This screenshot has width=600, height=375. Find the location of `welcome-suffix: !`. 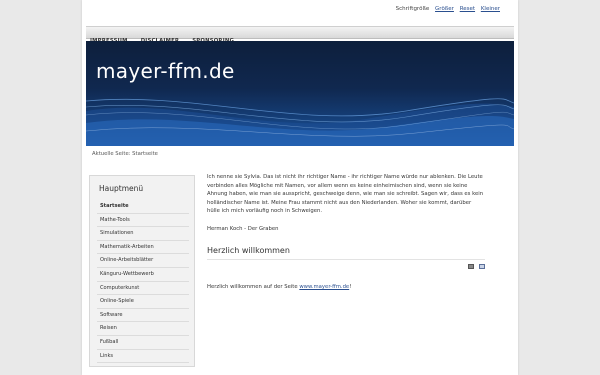

welcome-suffix: ! is located at coordinates (350, 287).